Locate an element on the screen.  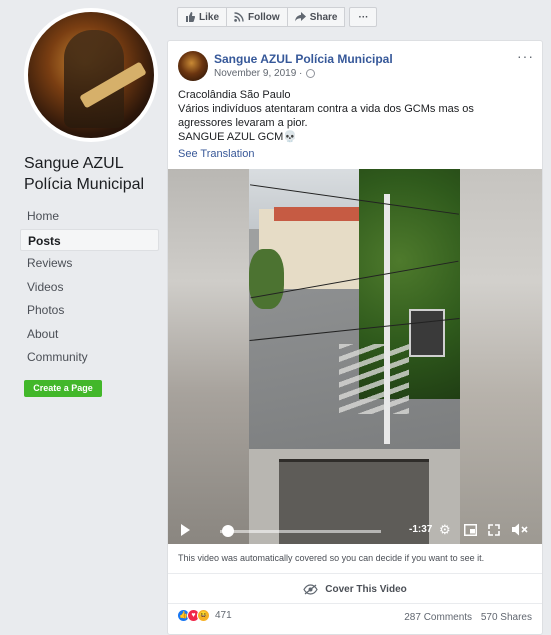
shares-count-link: 570 Shares is located at coordinates (506, 617).